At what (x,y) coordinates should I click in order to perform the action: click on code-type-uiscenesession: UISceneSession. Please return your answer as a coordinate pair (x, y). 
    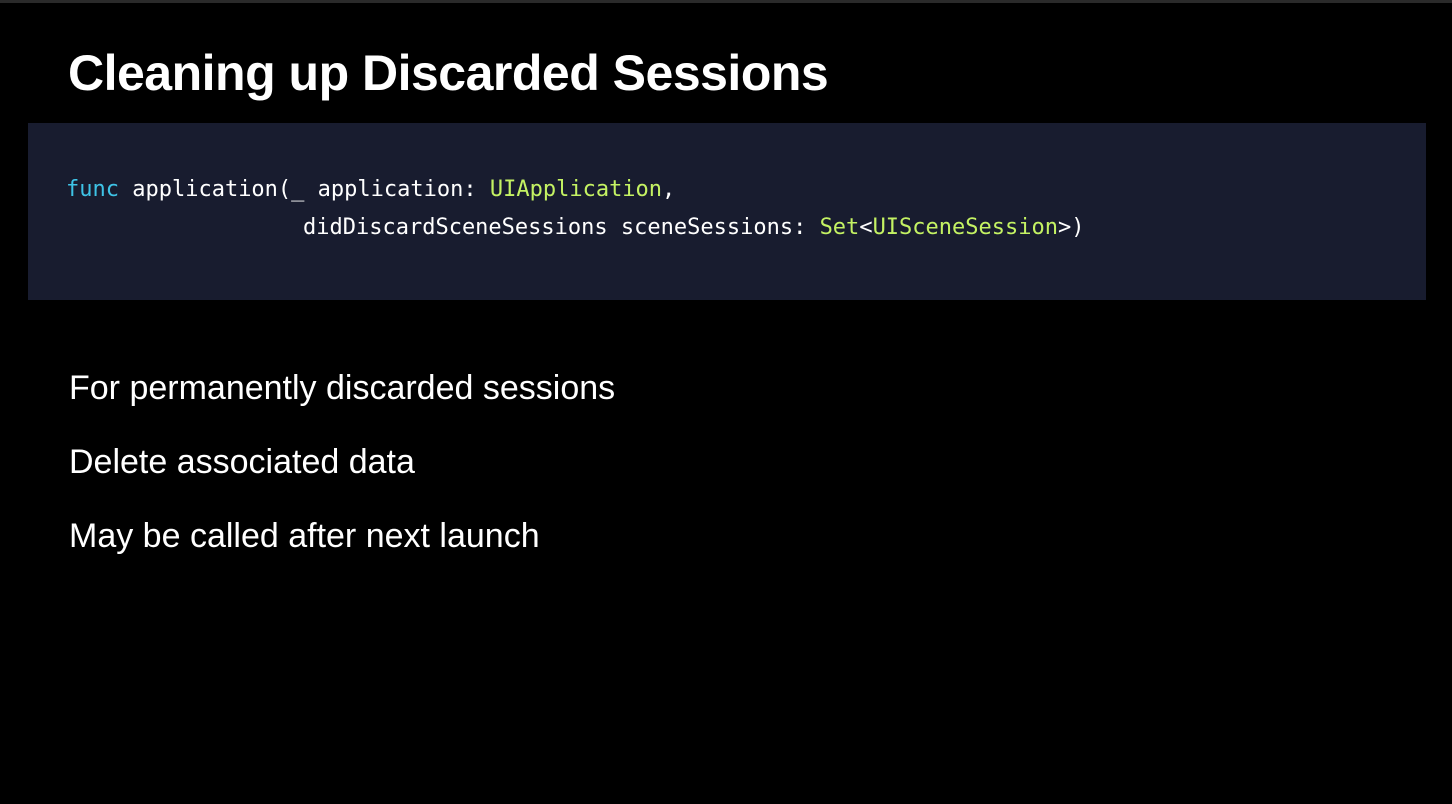
    Looking at the image, I should click on (965, 227).